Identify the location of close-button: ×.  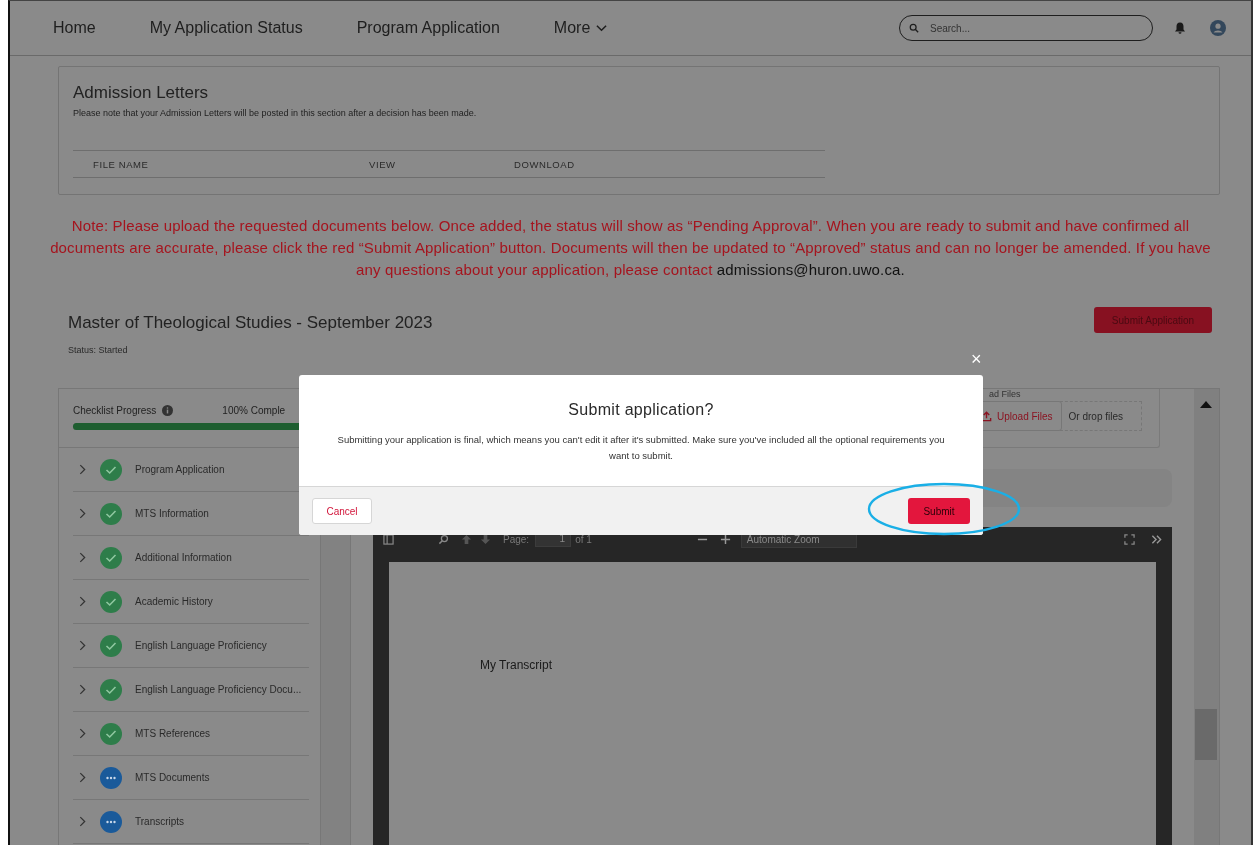
(976, 359).